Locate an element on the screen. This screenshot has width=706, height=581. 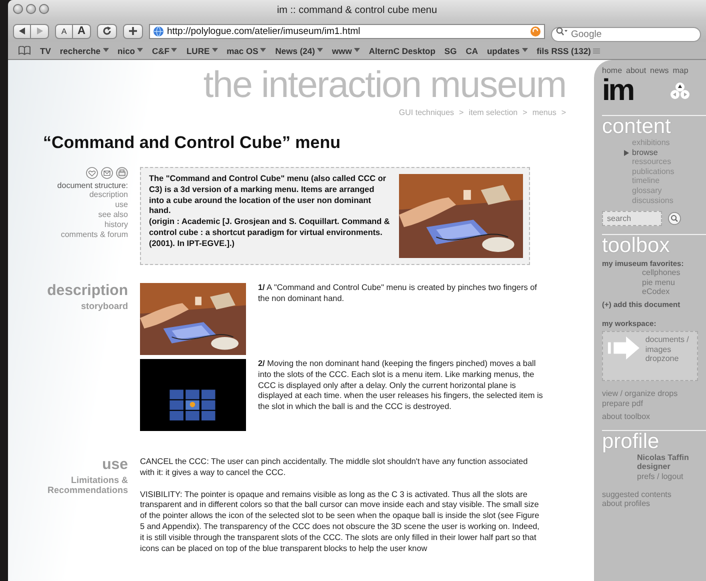
rss-icon is located at coordinates (535, 31).